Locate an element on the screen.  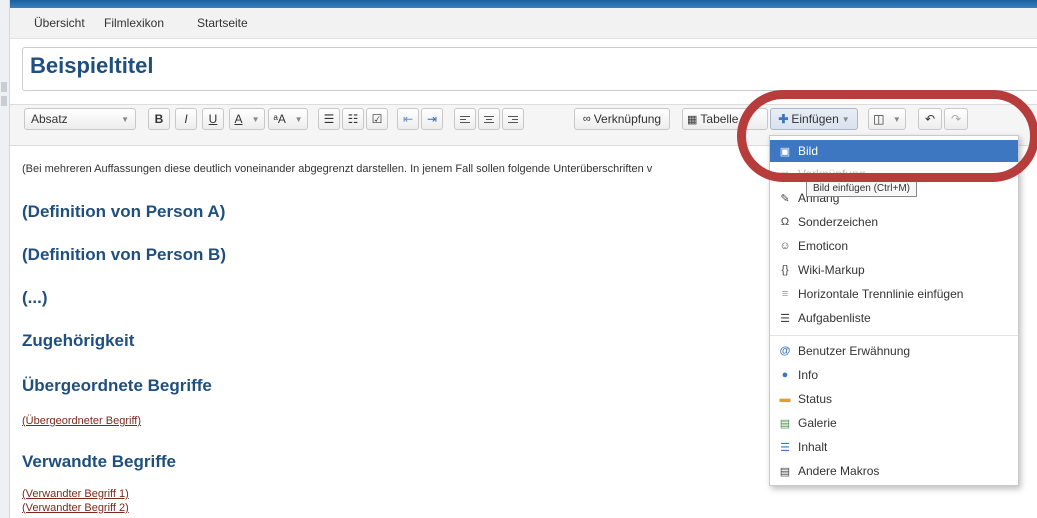
menu-item-horizontal-rule: ≡ Horizontale Trennlinie einfügen is located at coordinates (894, 294).